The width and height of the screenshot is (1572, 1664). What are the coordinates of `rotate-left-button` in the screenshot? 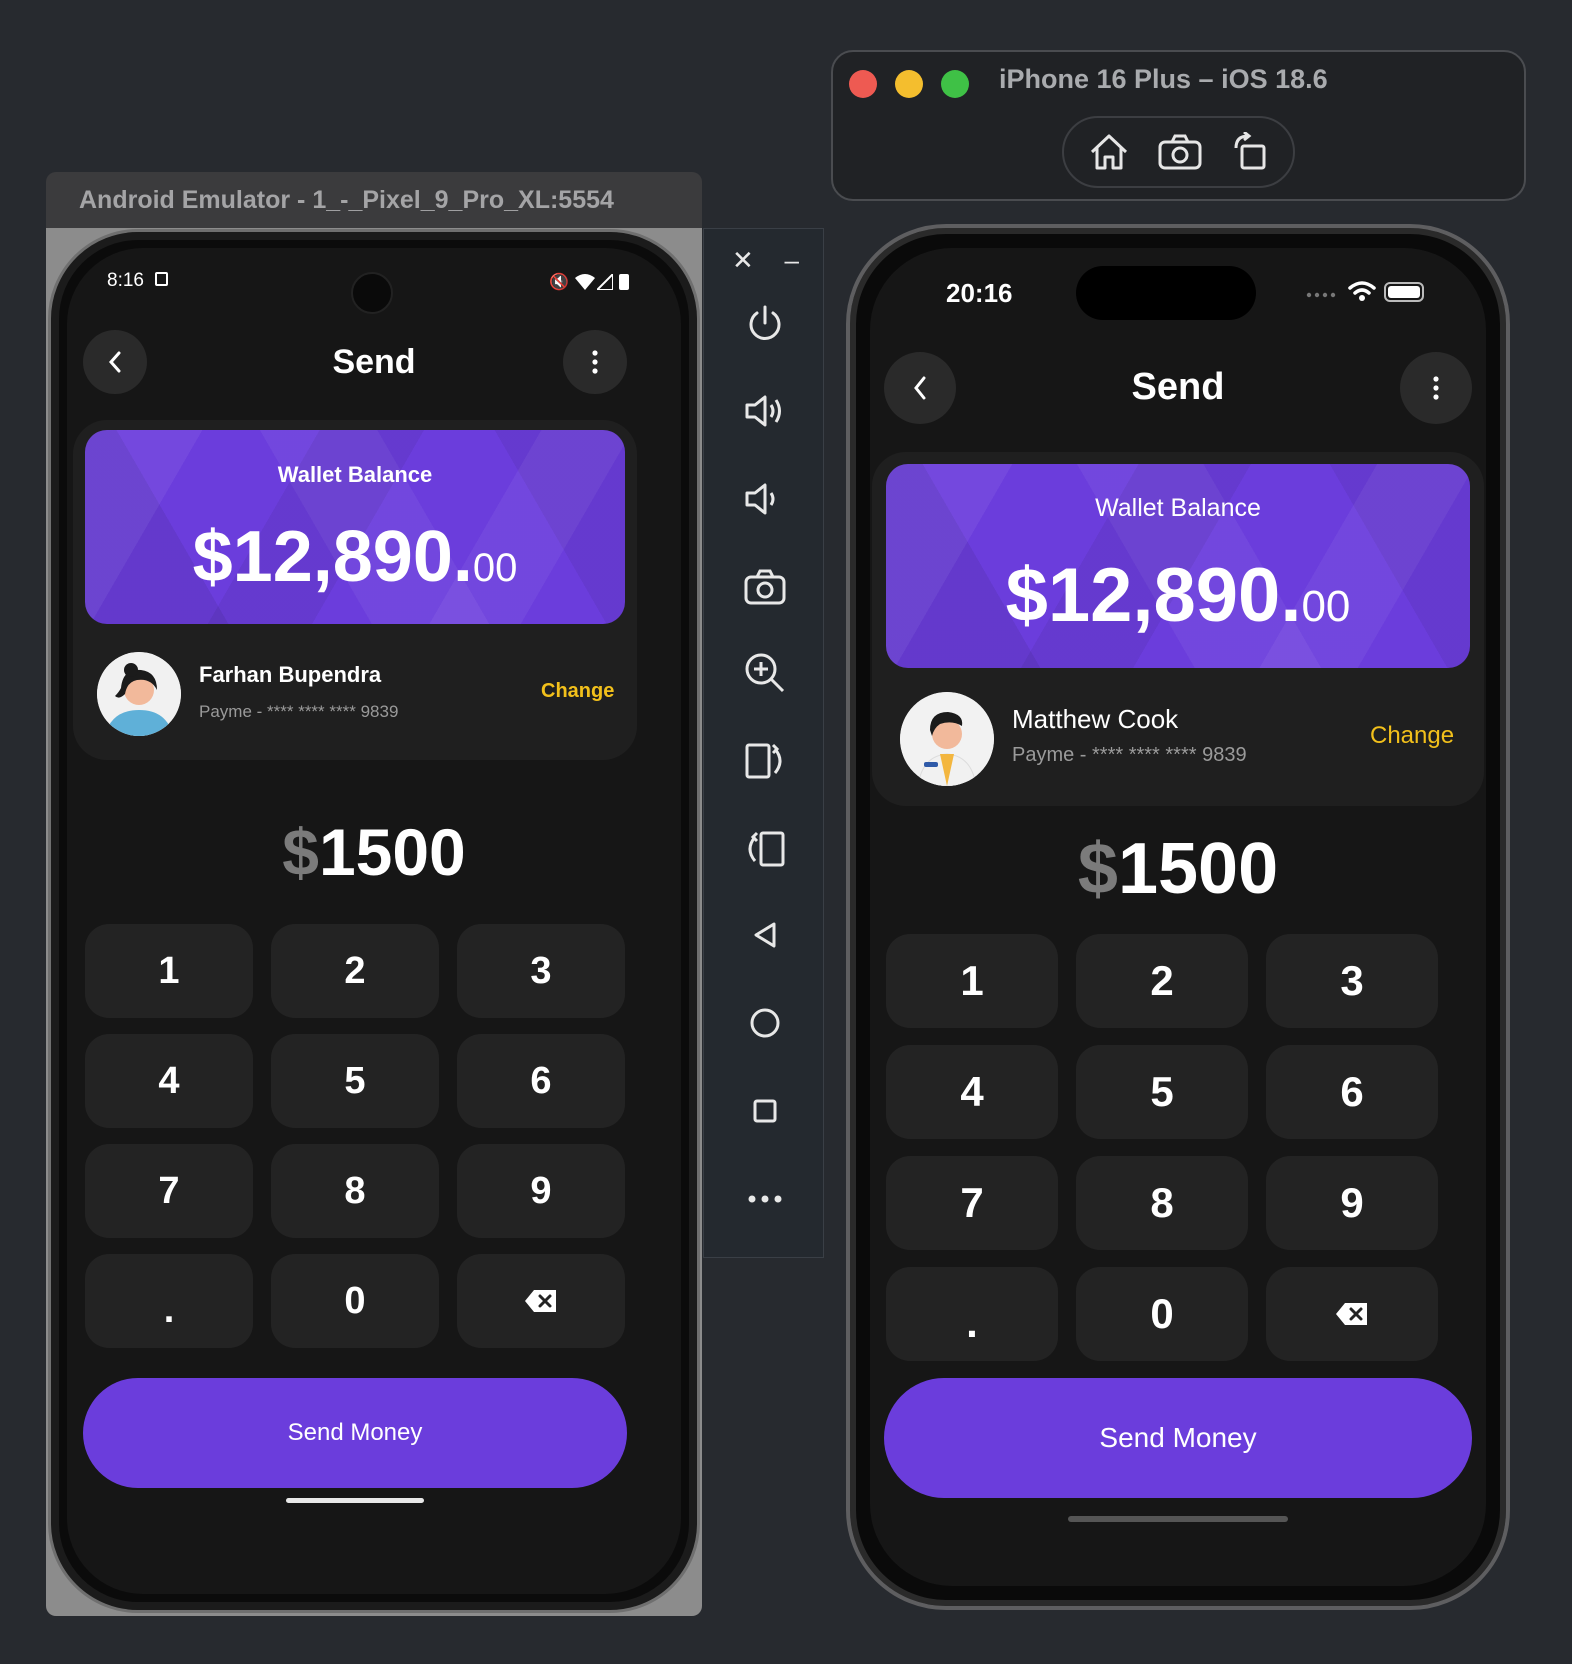 It's located at (764, 761).